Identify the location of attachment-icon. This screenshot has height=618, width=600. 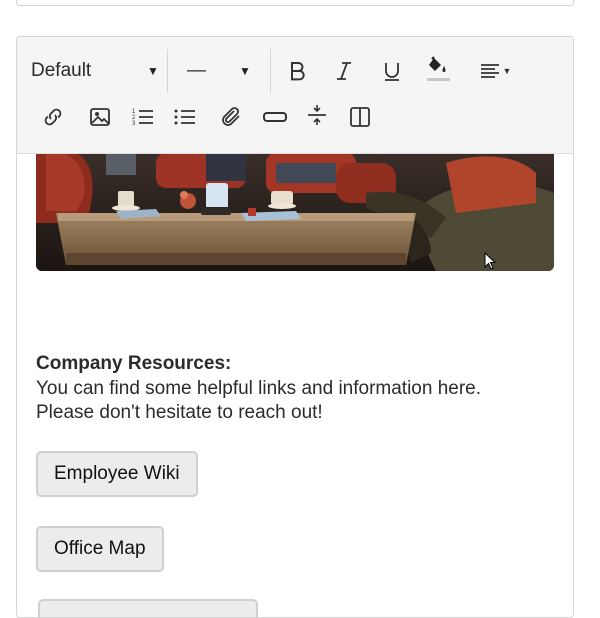
(231, 116).